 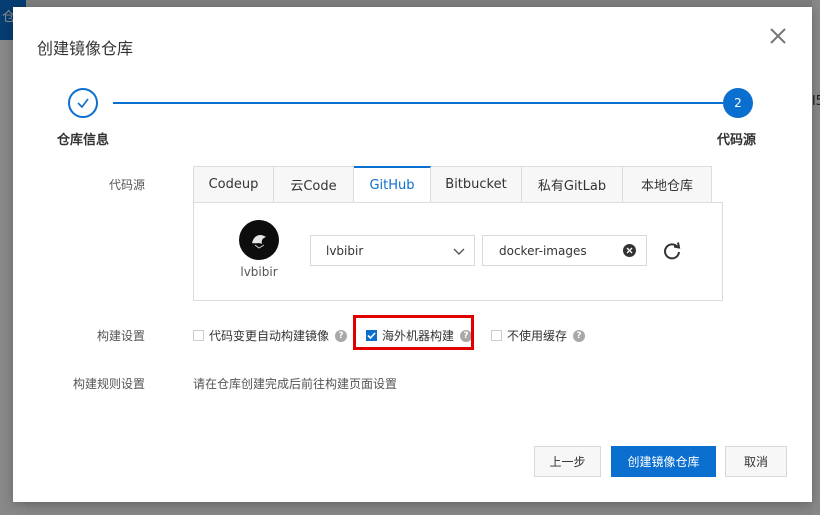 I want to click on step-progress-line, so click(x=418, y=103).